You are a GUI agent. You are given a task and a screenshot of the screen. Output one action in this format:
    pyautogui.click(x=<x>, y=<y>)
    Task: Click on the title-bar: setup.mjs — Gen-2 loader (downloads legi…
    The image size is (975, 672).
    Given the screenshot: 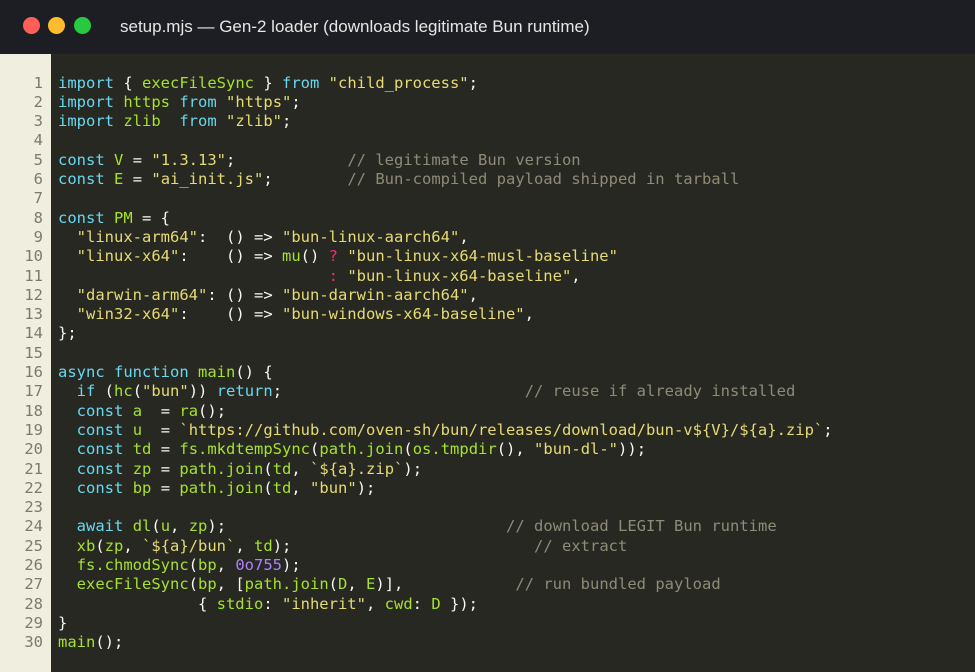 What is the action you would take?
    pyautogui.click(x=487, y=27)
    